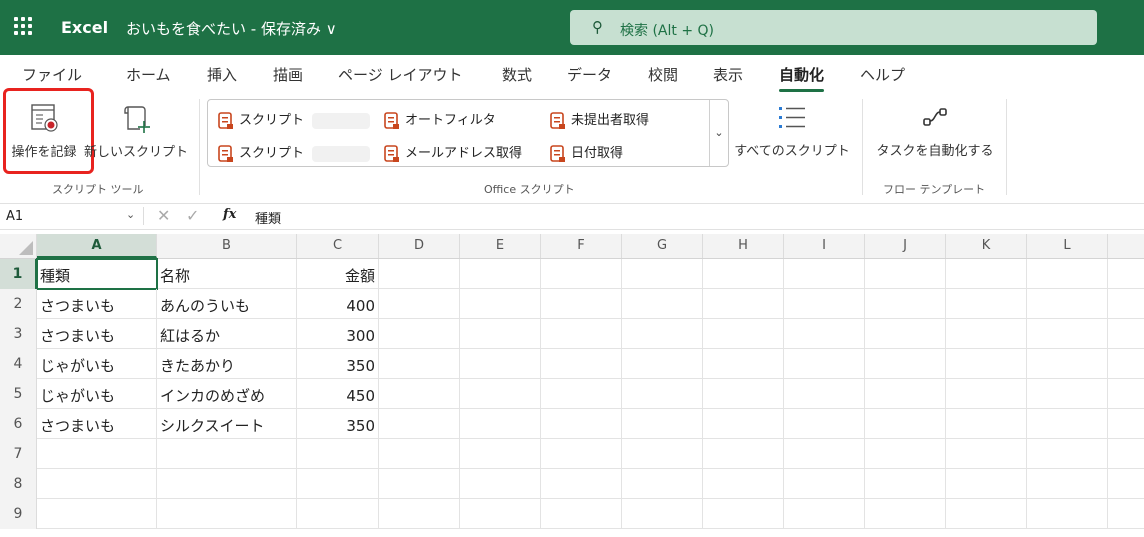 Image resolution: width=1144 pixels, height=537 pixels. Describe the element at coordinates (148, 74) in the screenshot. I see `tab-home: ホーム` at that location.